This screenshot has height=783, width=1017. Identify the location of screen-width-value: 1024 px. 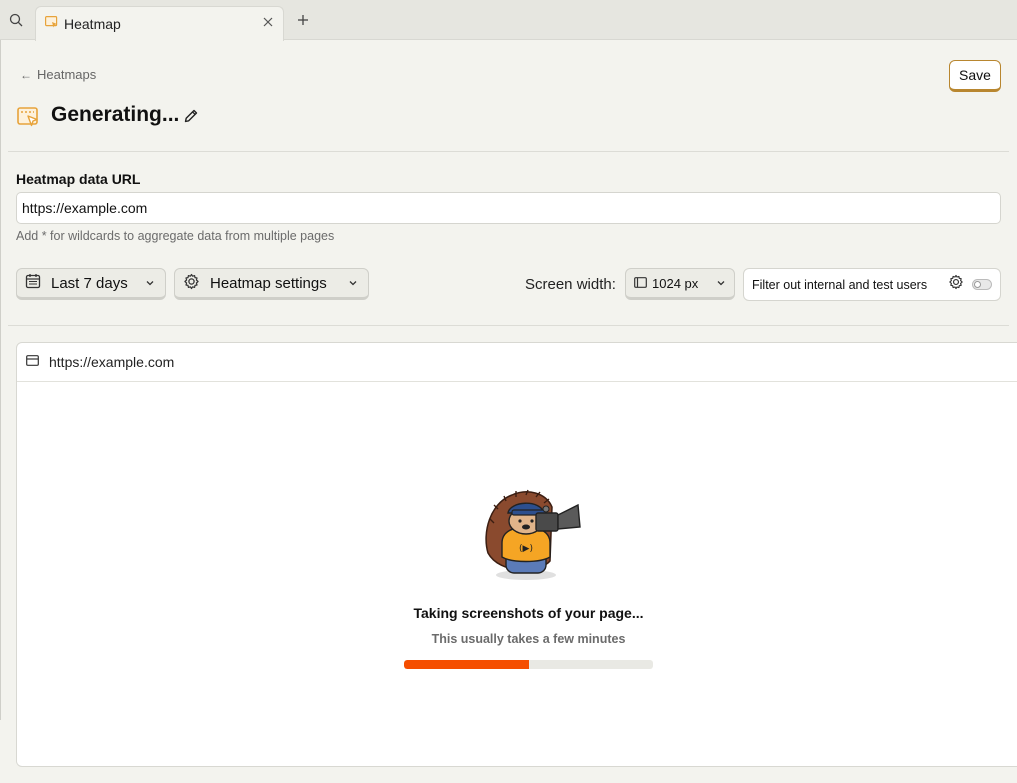
(675, 283).